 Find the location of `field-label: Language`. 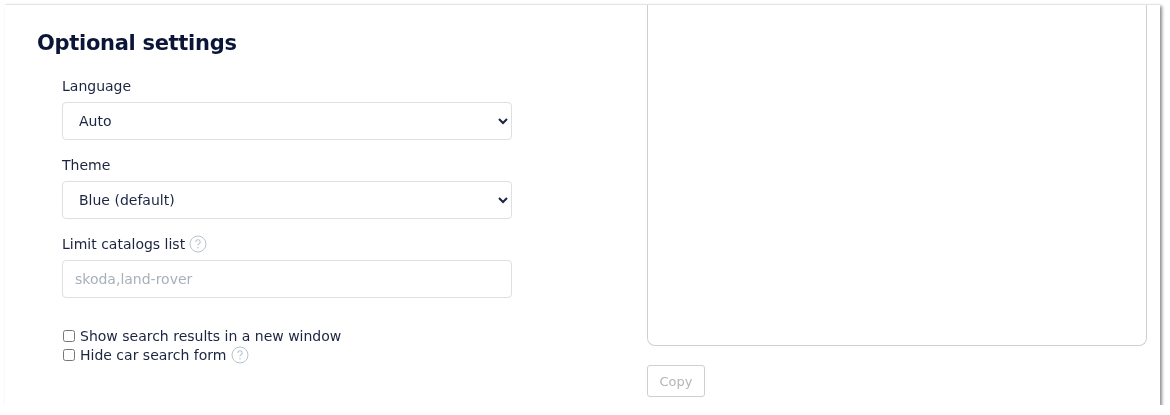

field-label: Language is located at coordinates (97, 86).